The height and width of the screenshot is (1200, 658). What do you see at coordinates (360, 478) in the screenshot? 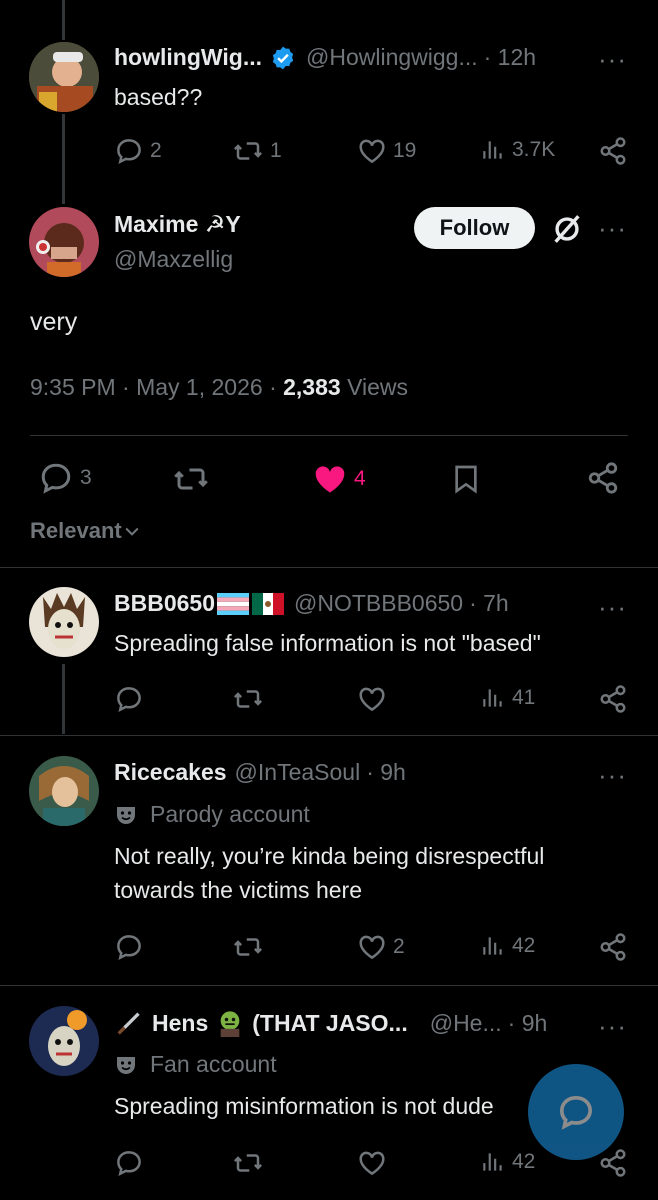
I see `like-count: 4` at bounding box center [360, 478].